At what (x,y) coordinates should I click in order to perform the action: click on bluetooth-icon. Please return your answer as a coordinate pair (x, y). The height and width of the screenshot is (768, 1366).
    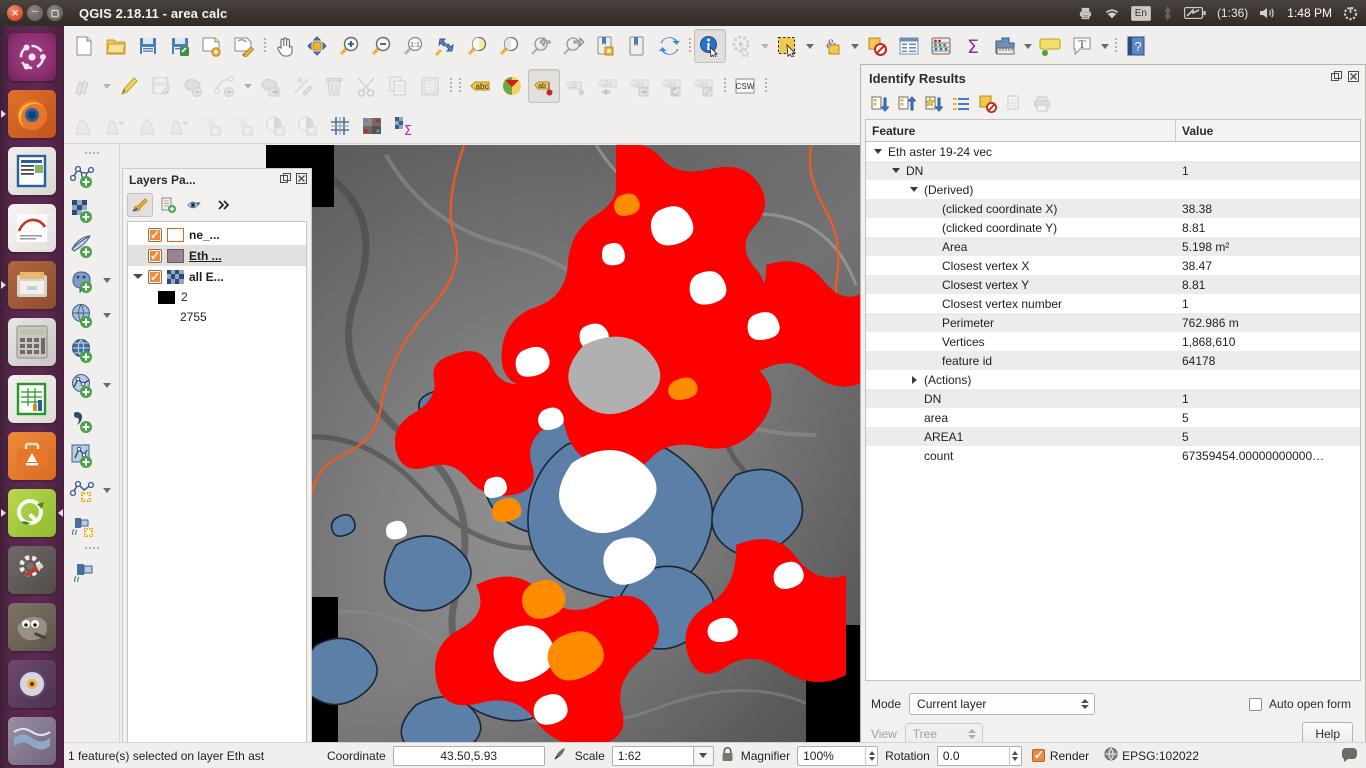
    Looking at the image, I should click on (1167, 13).